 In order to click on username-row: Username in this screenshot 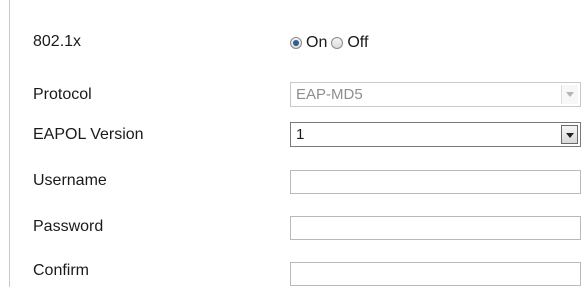, I will do `click(292, 190)`.